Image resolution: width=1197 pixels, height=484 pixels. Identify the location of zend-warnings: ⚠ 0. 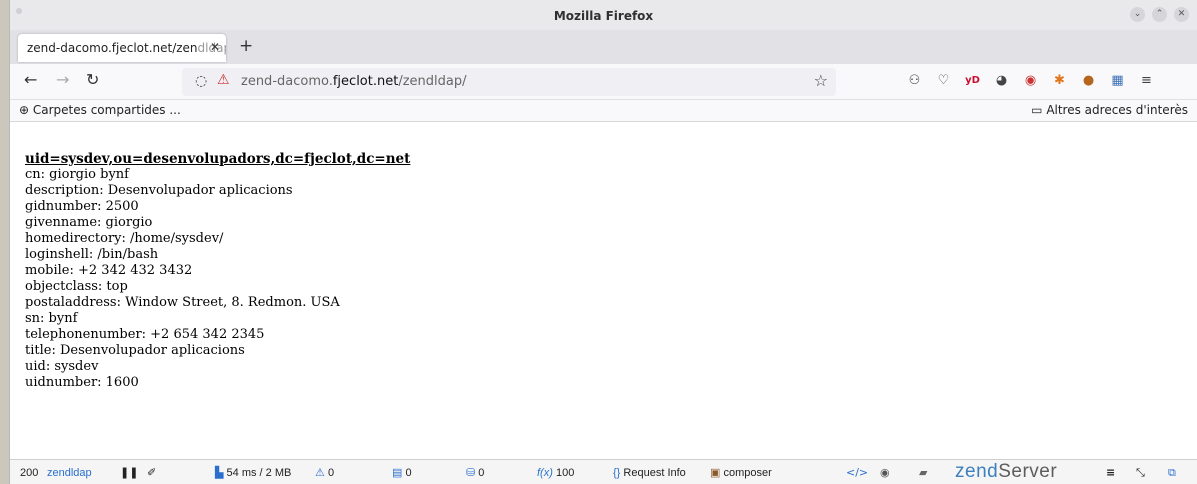
(324, 473).